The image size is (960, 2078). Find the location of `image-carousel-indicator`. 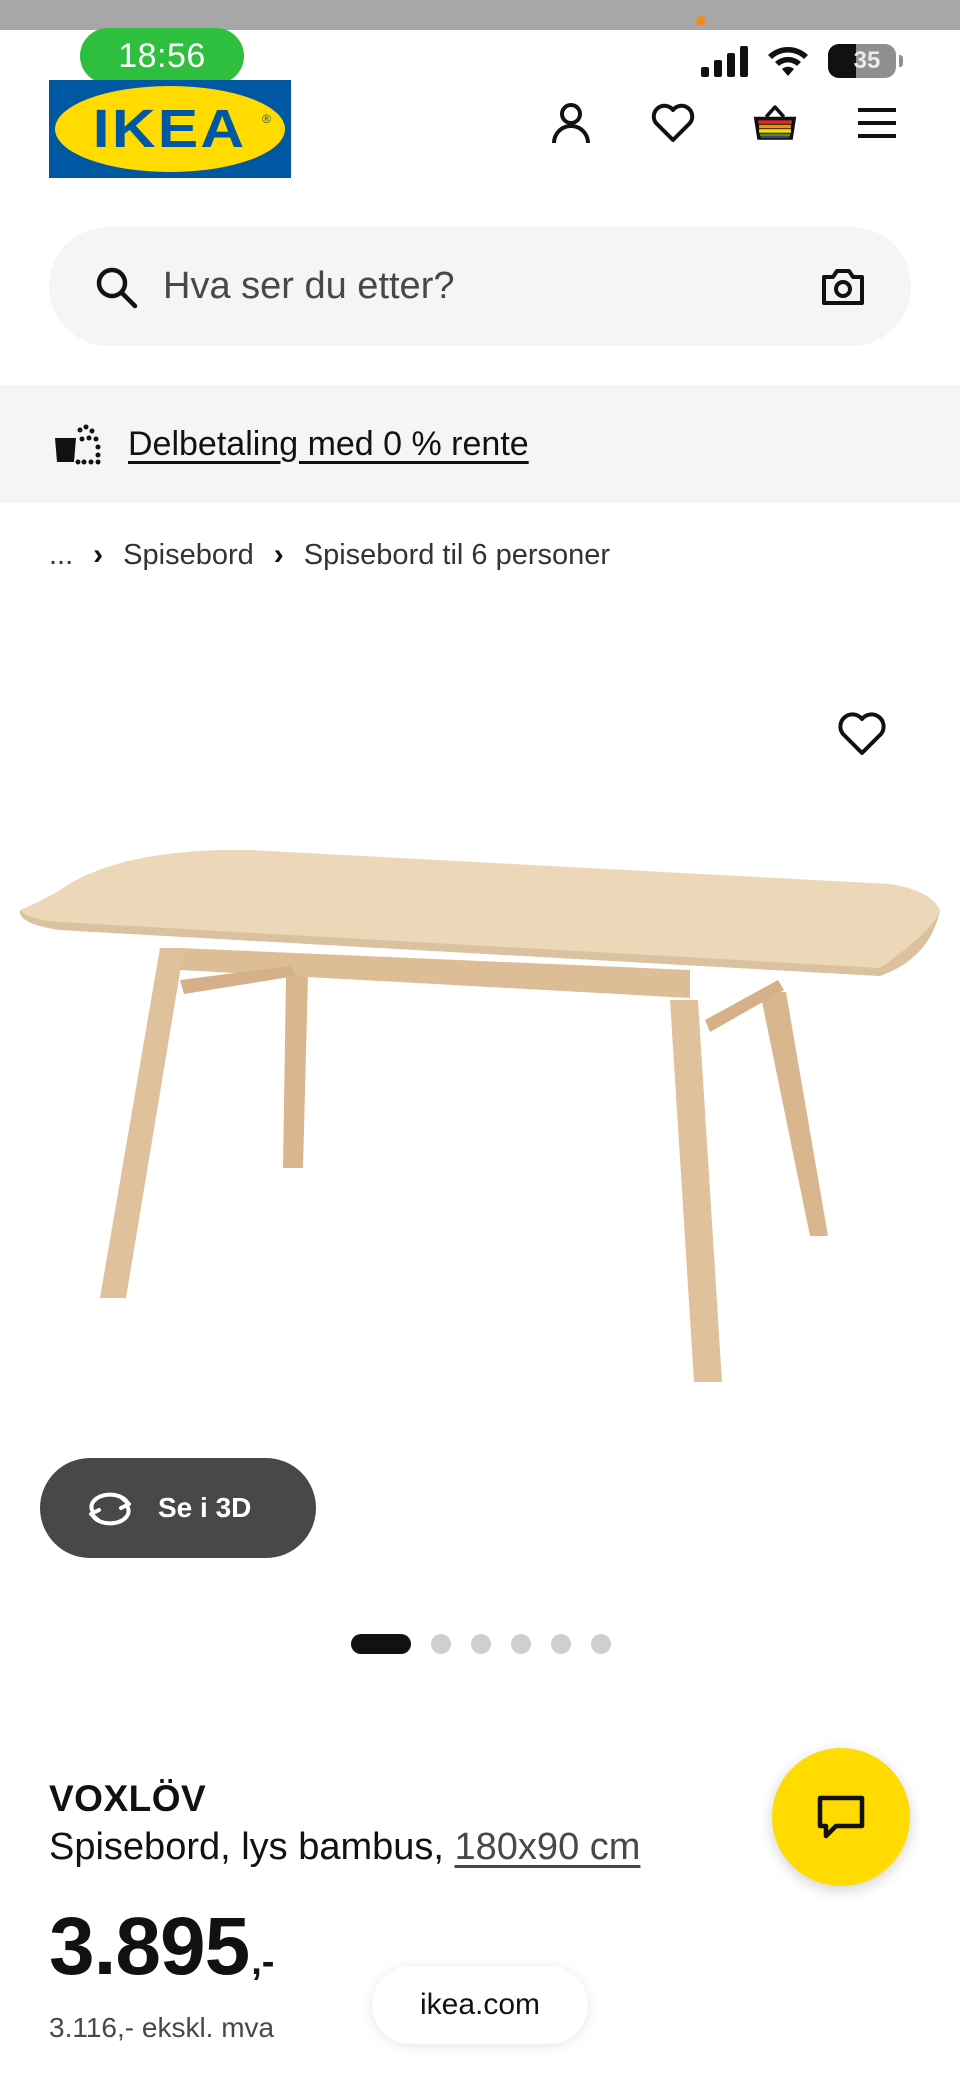

image-carousel-indicator is located at coordinates (481, 1644).